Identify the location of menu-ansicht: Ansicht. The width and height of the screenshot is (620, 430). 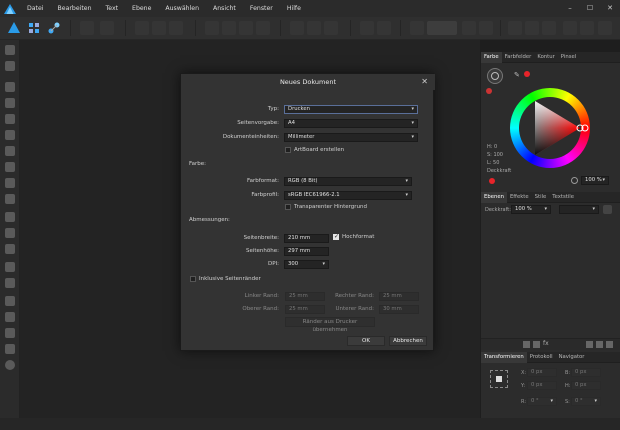
(224, 8).